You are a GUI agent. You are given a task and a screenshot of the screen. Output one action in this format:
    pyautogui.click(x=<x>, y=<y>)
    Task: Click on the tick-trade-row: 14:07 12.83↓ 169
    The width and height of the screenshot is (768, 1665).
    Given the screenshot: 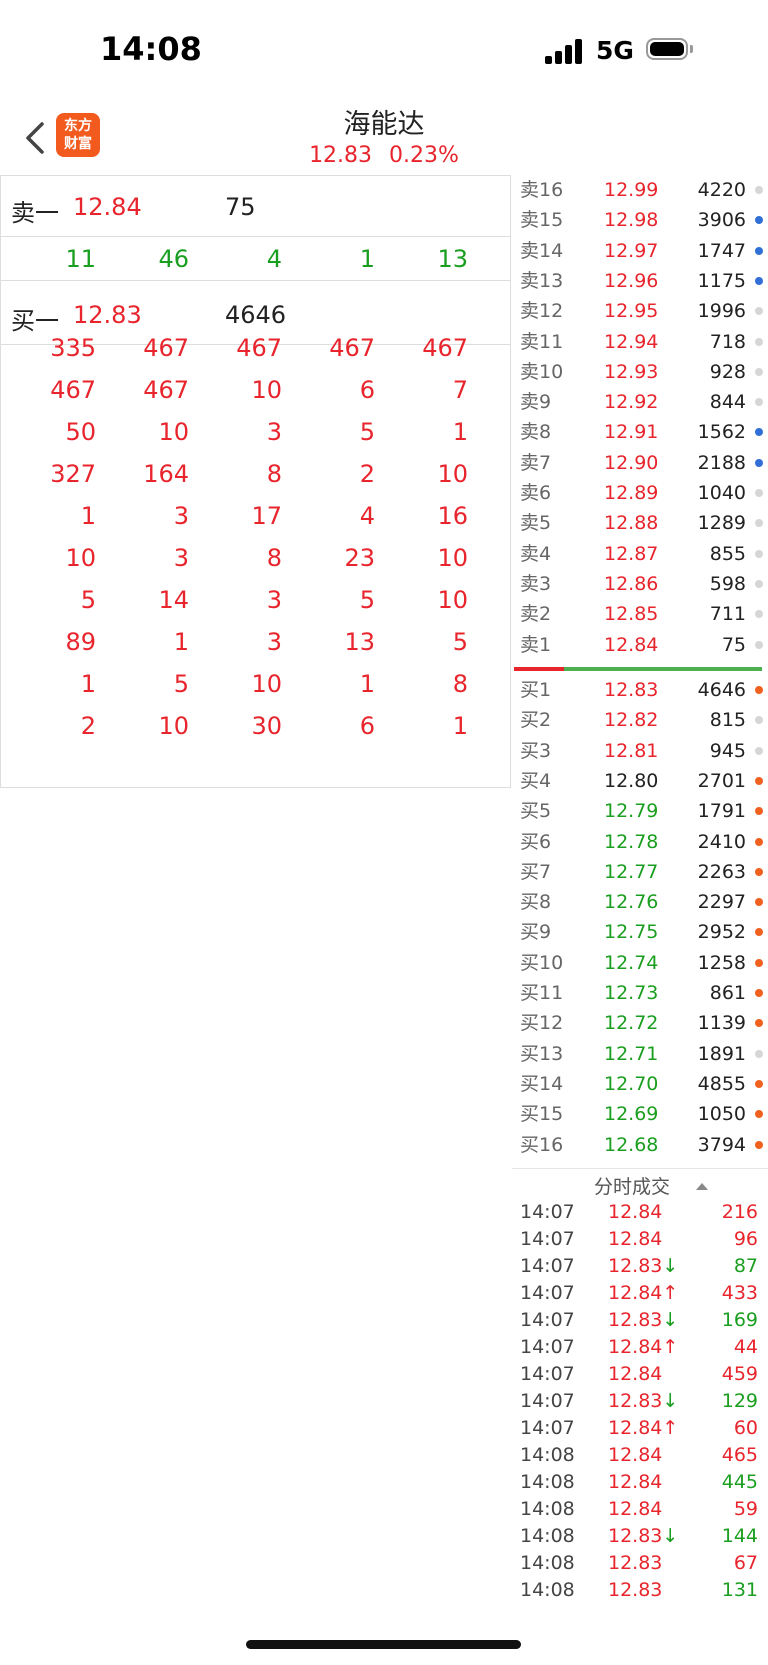 What is the action you would take?
    pyautogui.click(x=640, y=1320)
    